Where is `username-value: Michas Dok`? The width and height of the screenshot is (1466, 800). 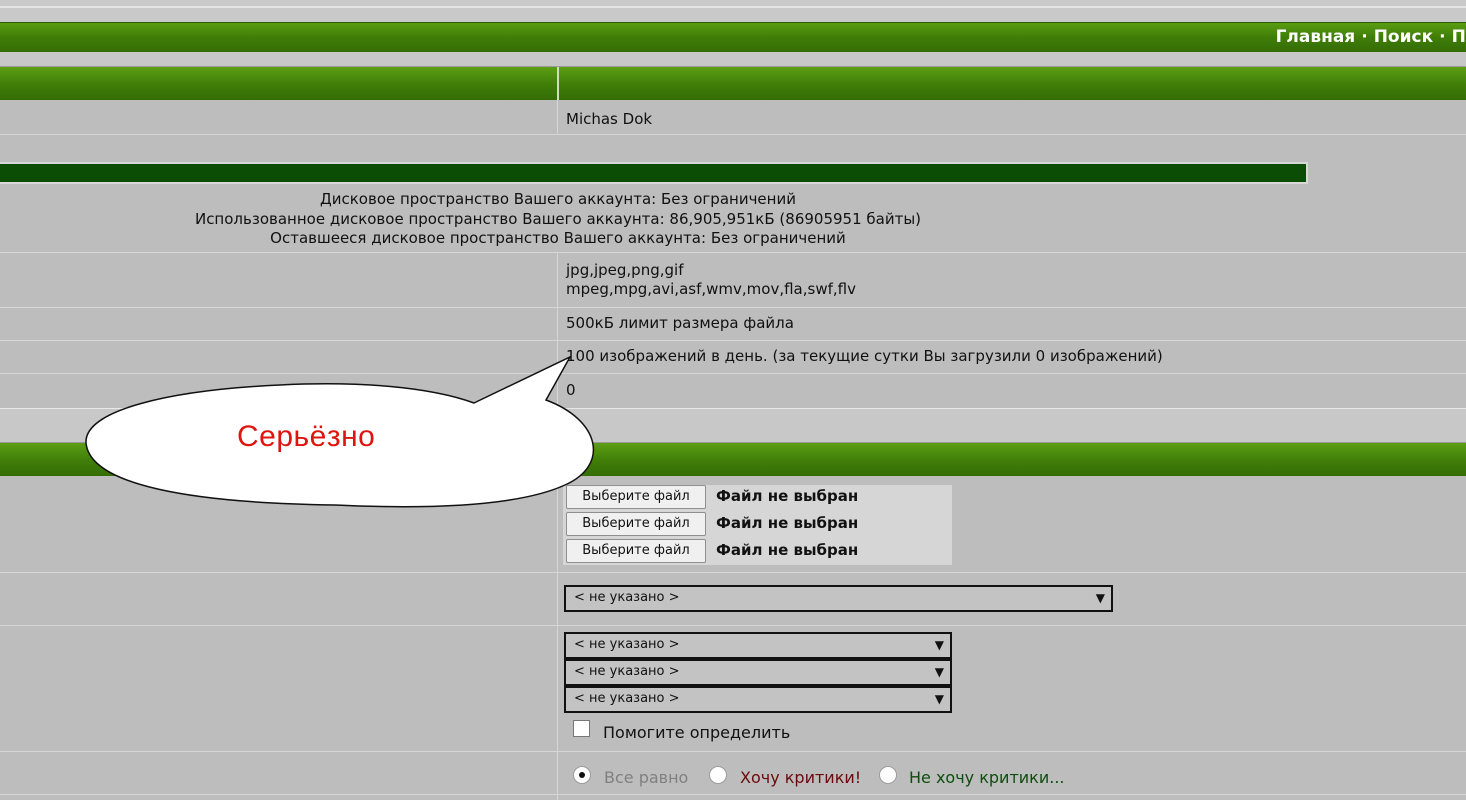
username-value: Michas Dok is located at coordinates (609, 119).